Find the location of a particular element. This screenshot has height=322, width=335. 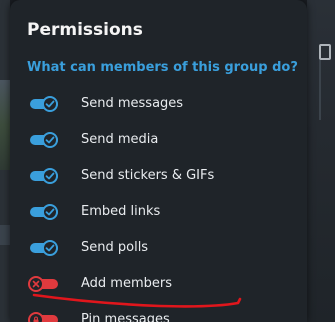

send-messages-toggle is located at coordinates (48, 104).